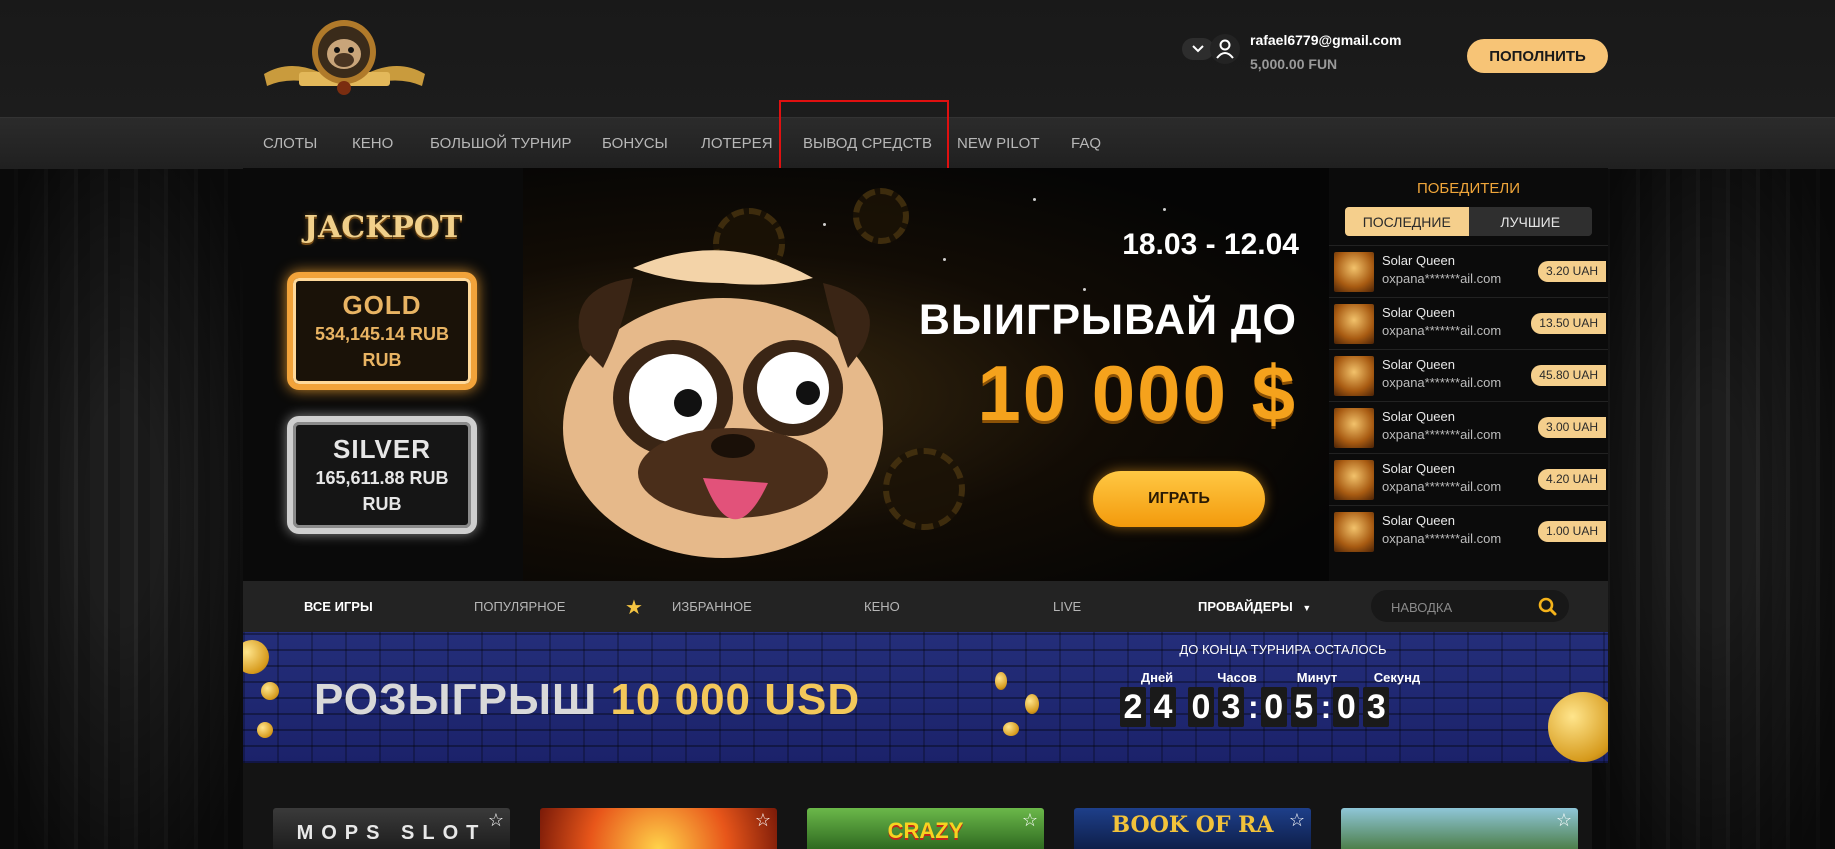 Image resolution: width=1835 pixels, height=849 pixels. I want to click on game-tile: CRAZY ☆, so click(925, 828).